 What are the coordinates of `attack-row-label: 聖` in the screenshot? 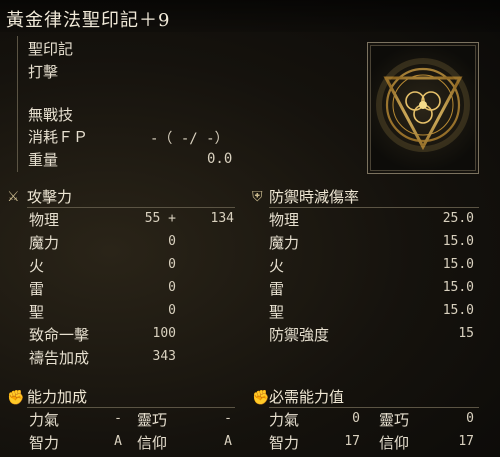 It's located at (37, 312).